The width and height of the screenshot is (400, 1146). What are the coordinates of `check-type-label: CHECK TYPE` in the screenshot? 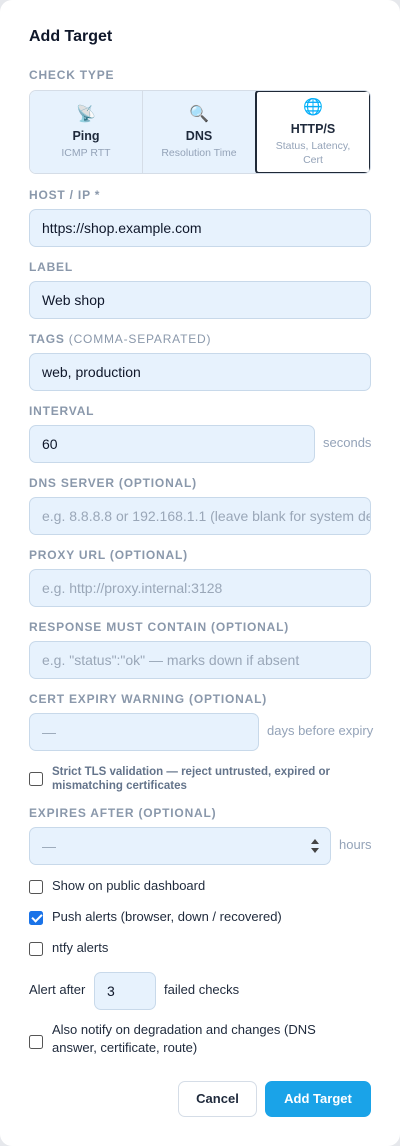 It's located at (72, 75).